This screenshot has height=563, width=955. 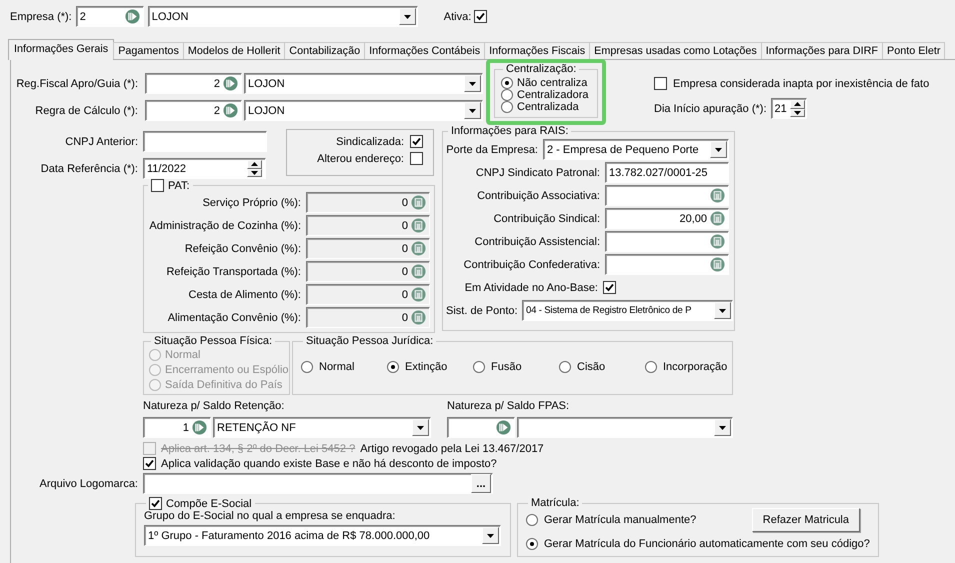 I want to click on label: Saída Definitiva do País, so click(x=223, y=384).